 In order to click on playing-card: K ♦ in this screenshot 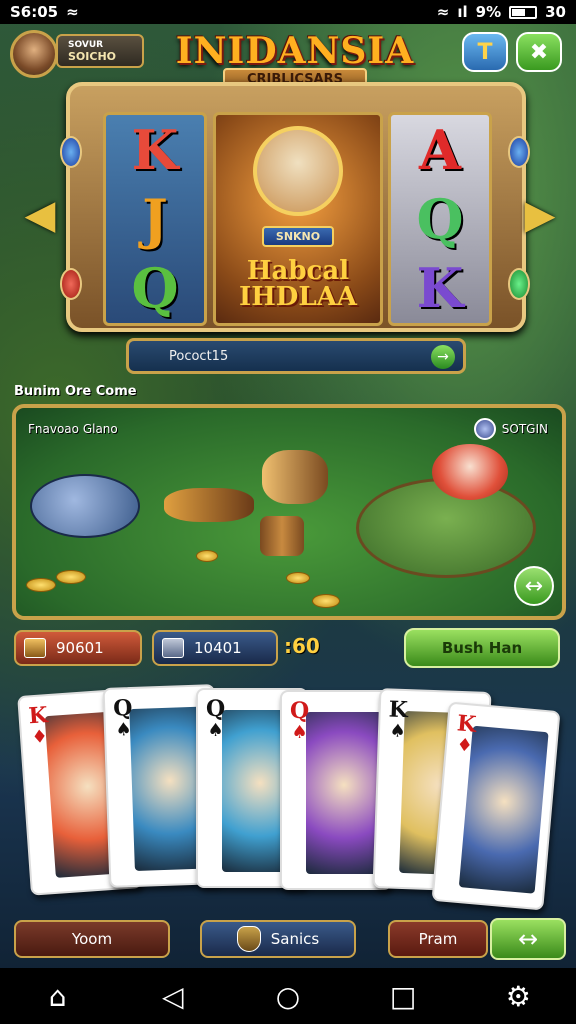, I will do `click(496, 806)`.